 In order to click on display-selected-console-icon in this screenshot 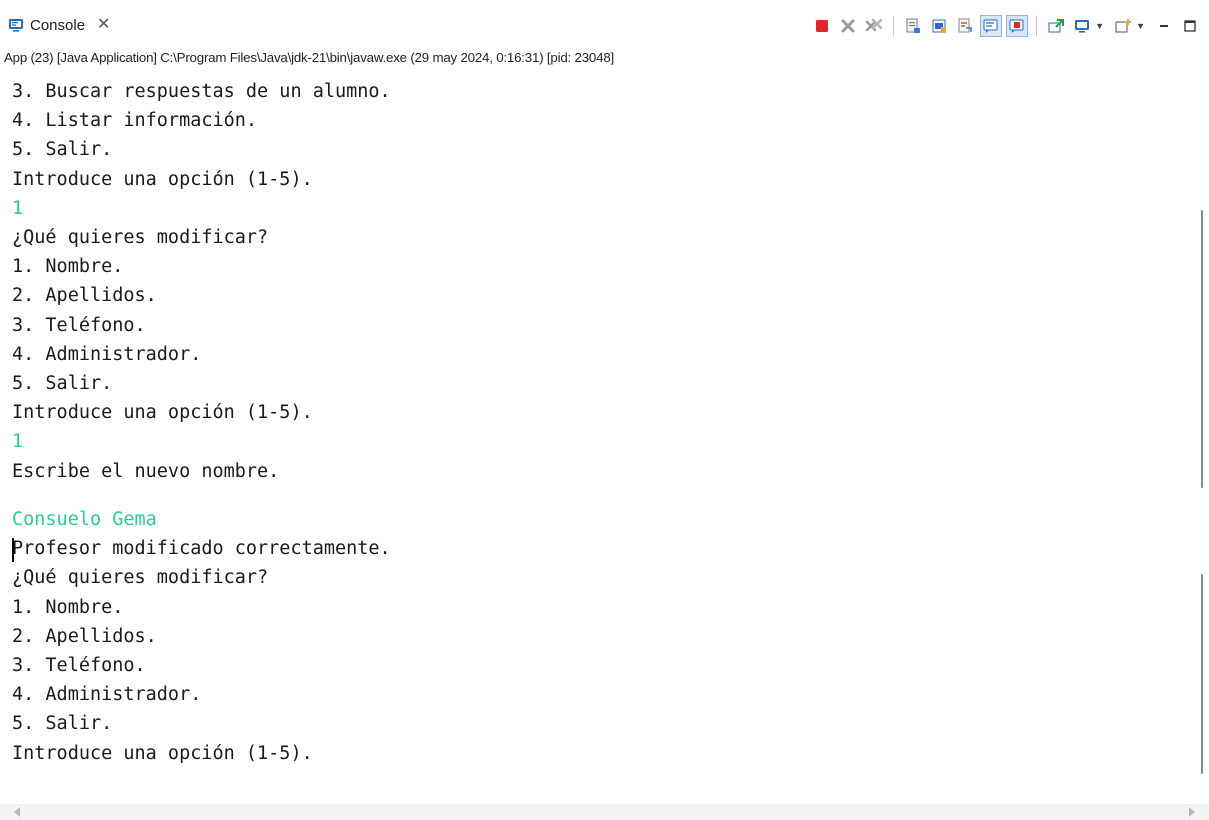, I will do `click(1082, 26)`.